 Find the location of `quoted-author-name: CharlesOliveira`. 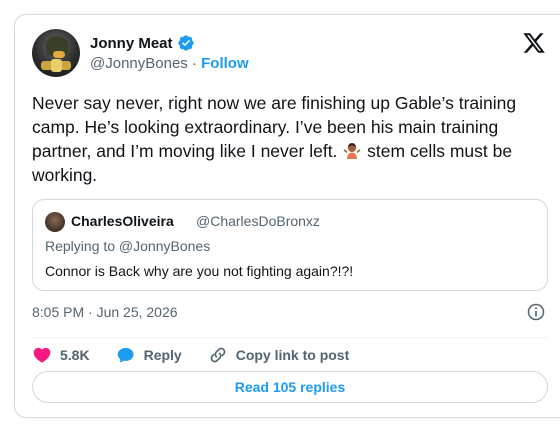

quoted-author-name: CharlesOliveira is located at coordinates (122, 221).